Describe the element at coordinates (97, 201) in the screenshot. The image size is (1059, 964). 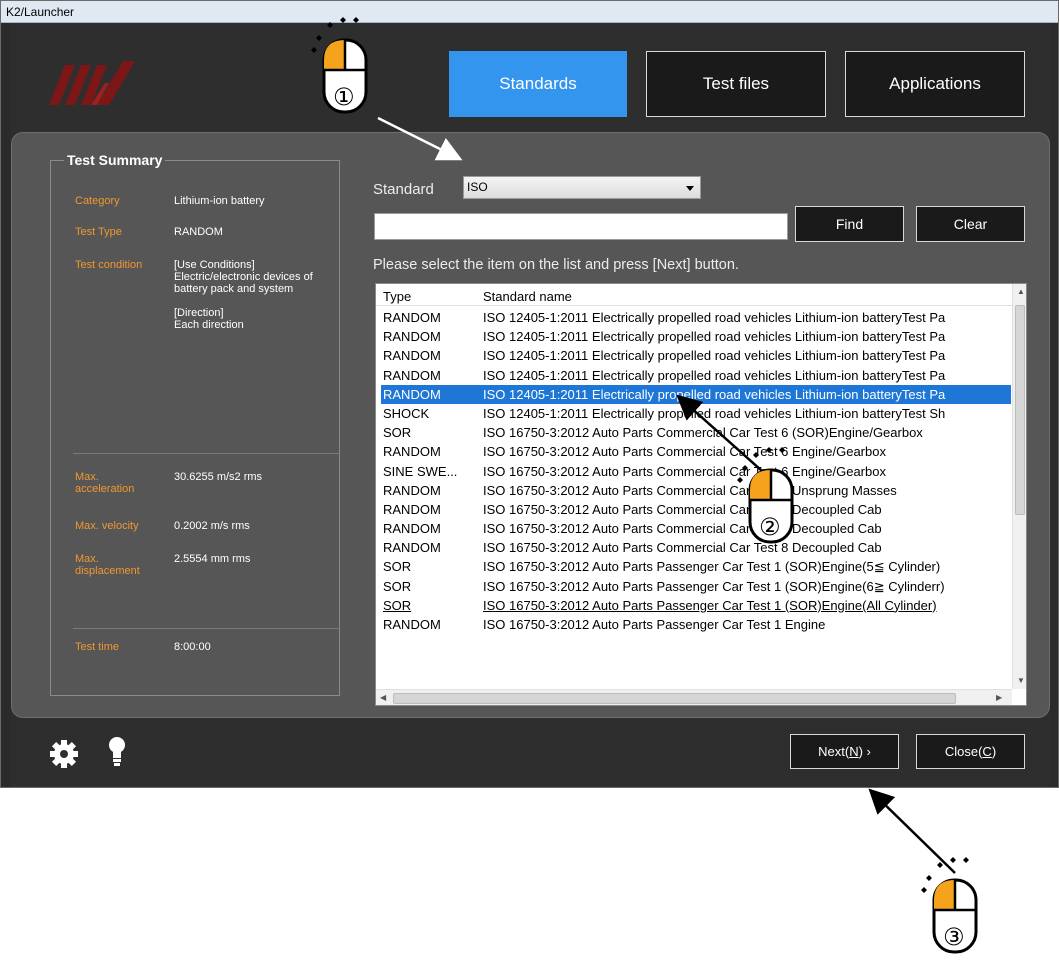
I see `summary-label: Category` at that location.